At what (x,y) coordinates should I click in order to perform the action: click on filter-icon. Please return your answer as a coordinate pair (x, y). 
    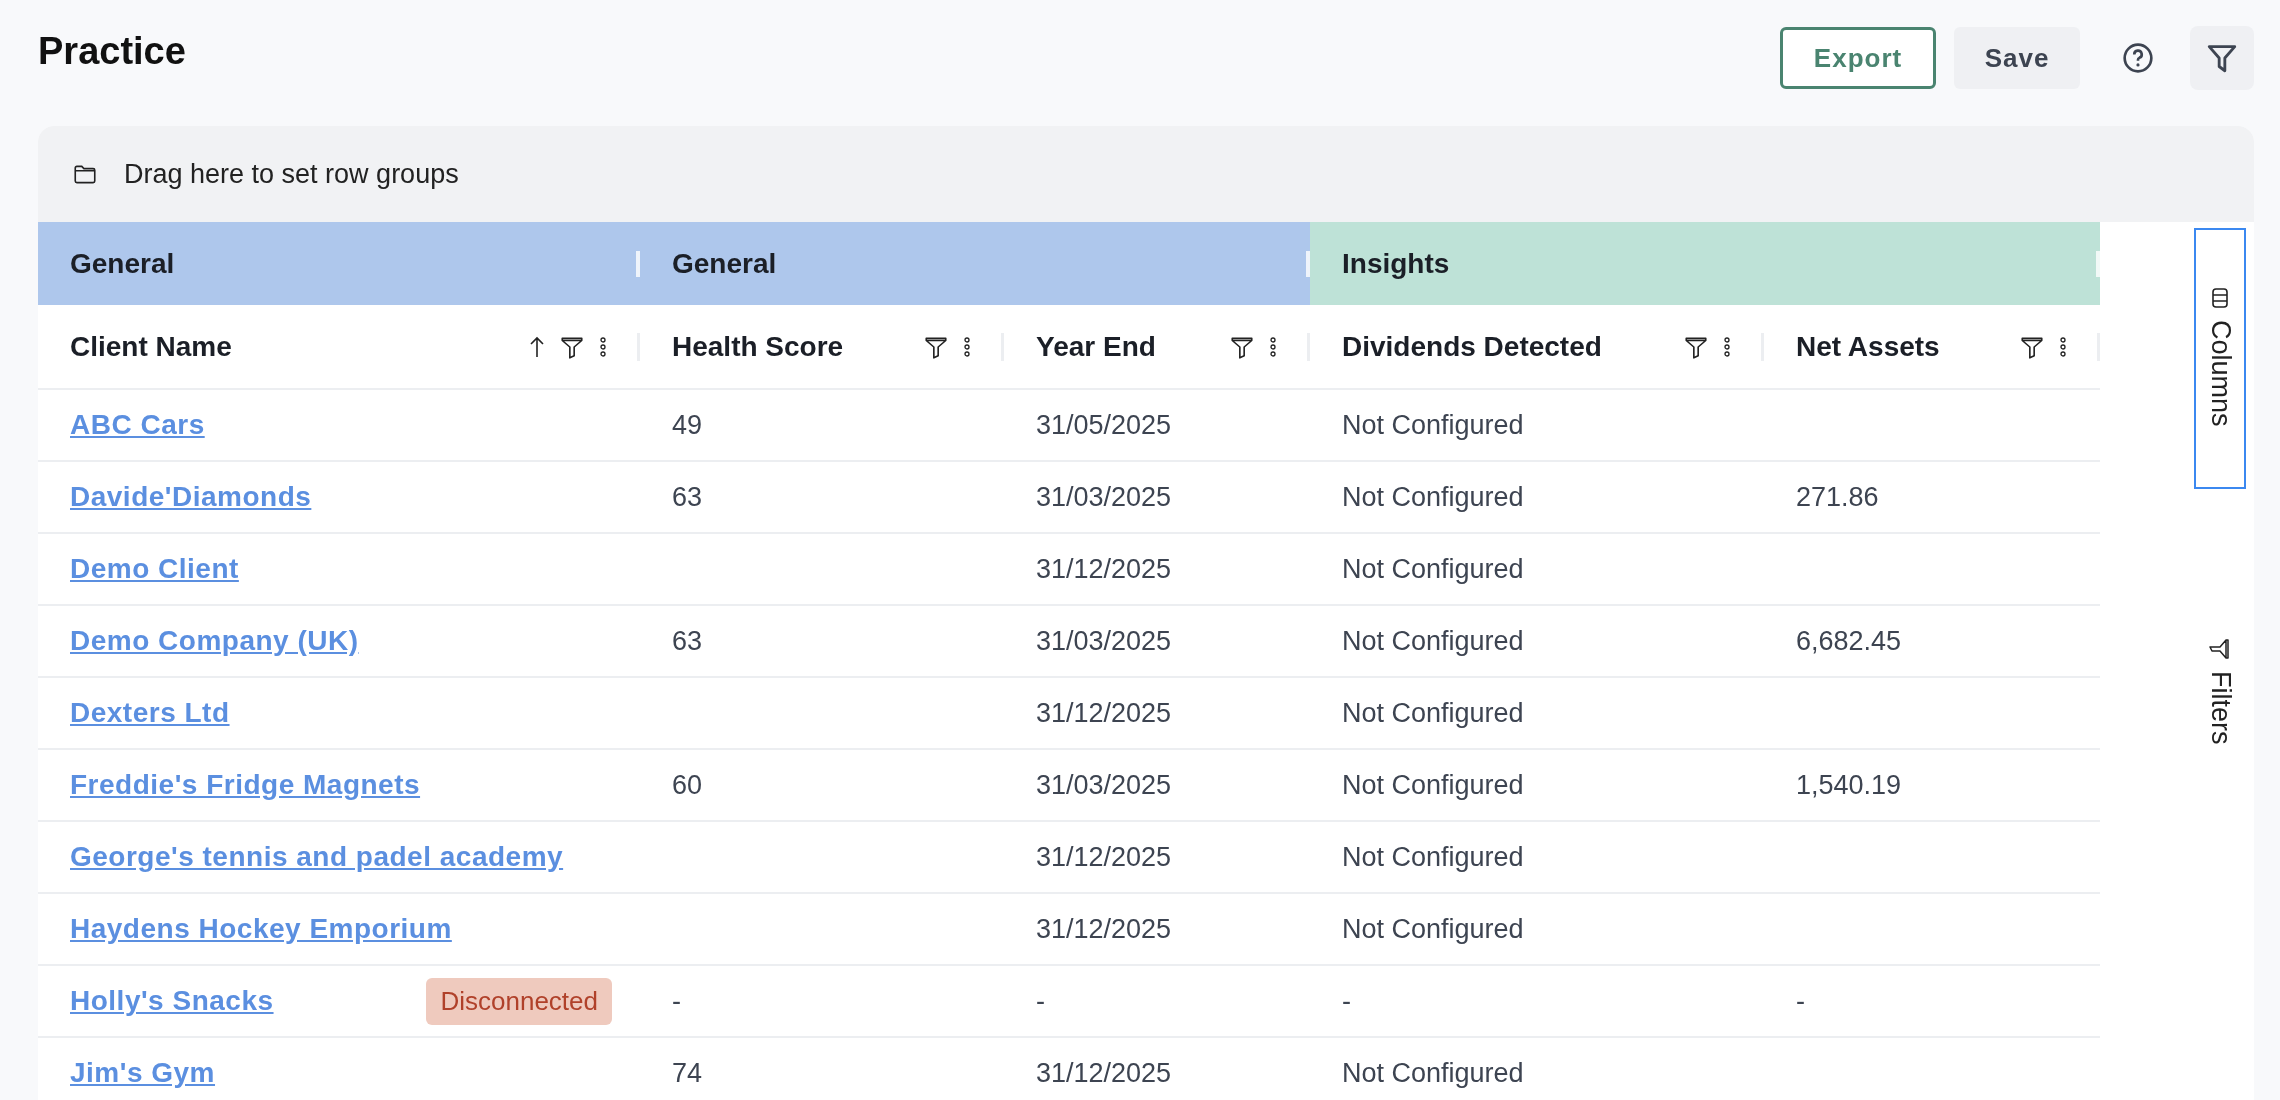
    Looking at the image, I should click on (2220, 648).